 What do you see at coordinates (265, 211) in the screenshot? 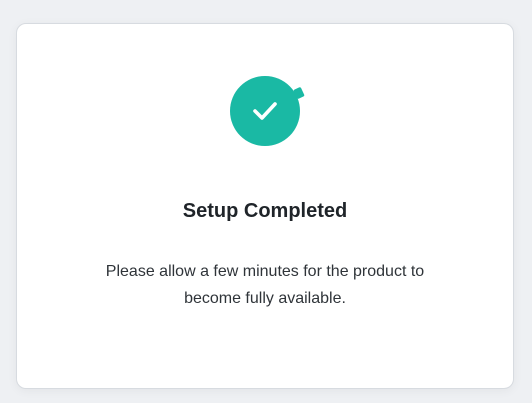
I see `page-title: Setup Completed` at bounding box center [265, 211].